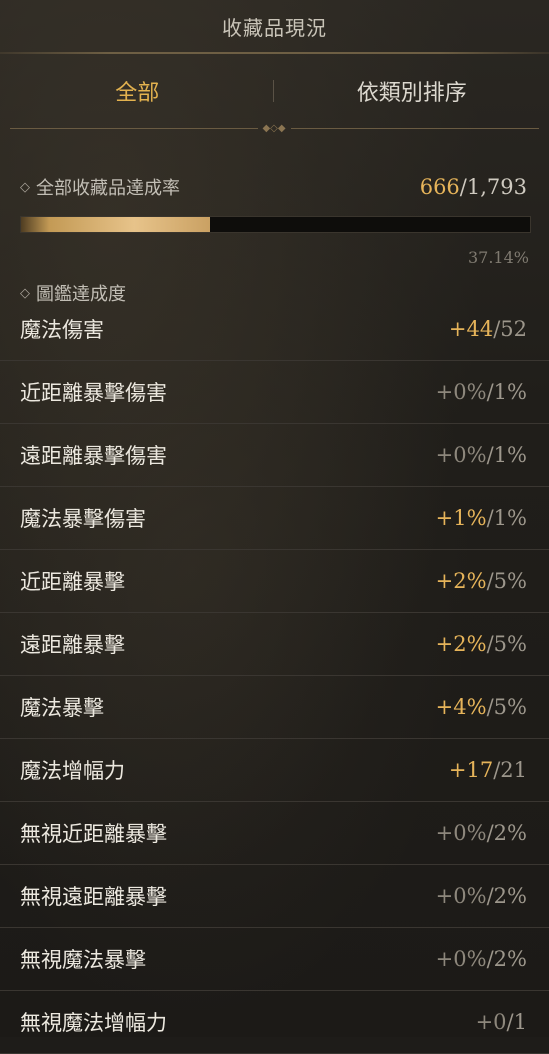  What do you see at coordinates (62, 329) in the screenshot?
I see `stat-name: 魔法傷害` at bounding box center [62, 329].